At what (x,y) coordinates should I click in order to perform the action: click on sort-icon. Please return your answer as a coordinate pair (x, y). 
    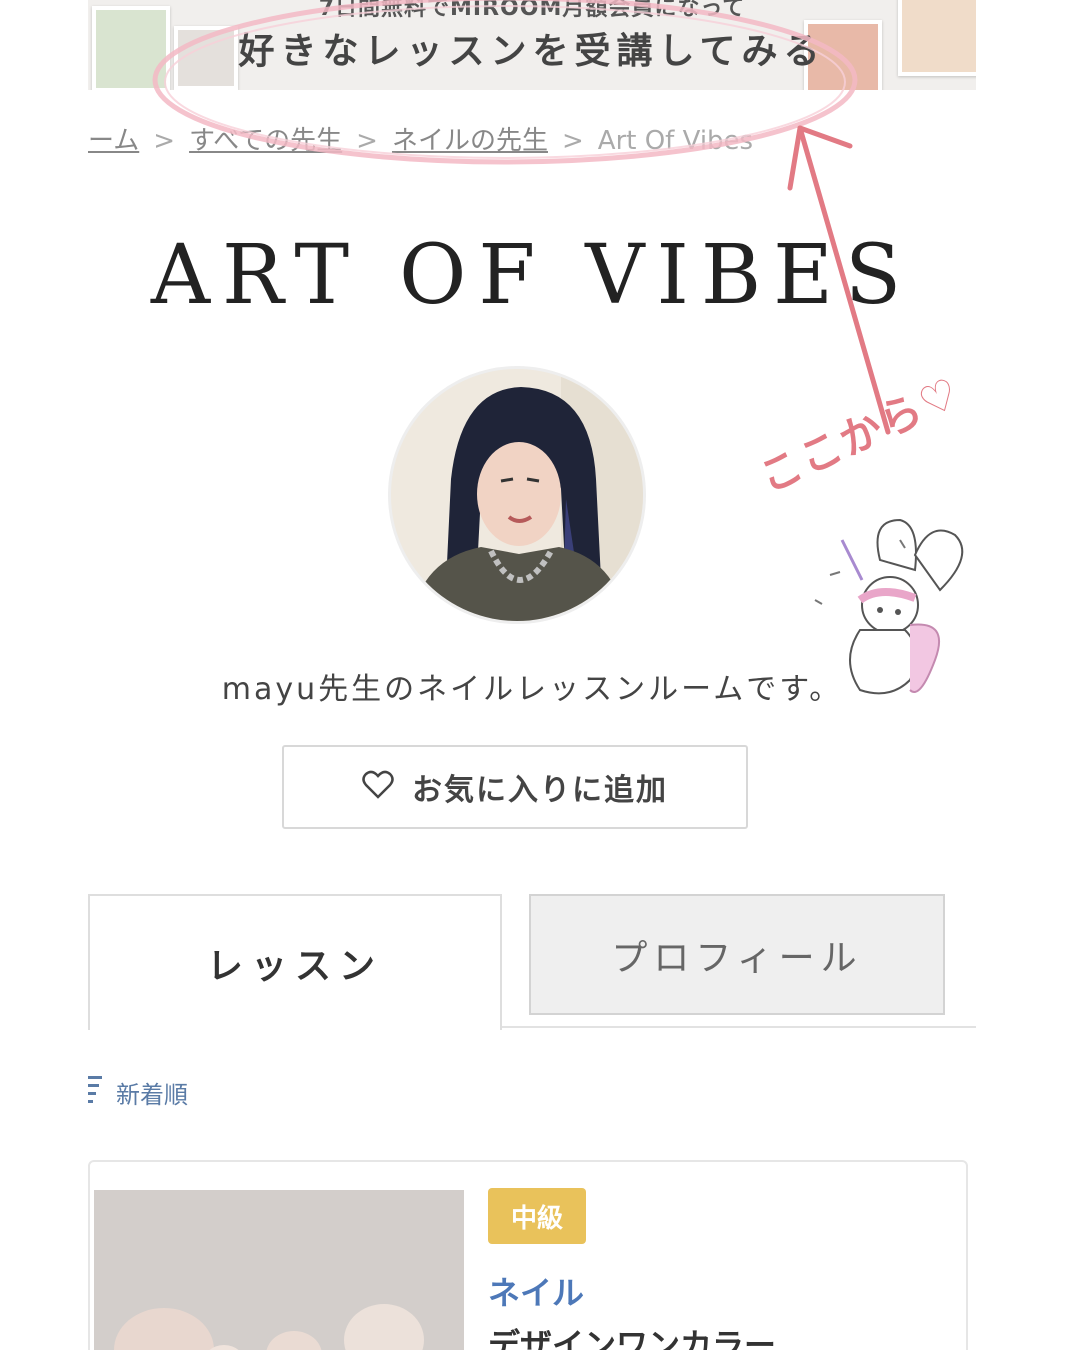
    Looking at the image, I should click on (95, 1092).